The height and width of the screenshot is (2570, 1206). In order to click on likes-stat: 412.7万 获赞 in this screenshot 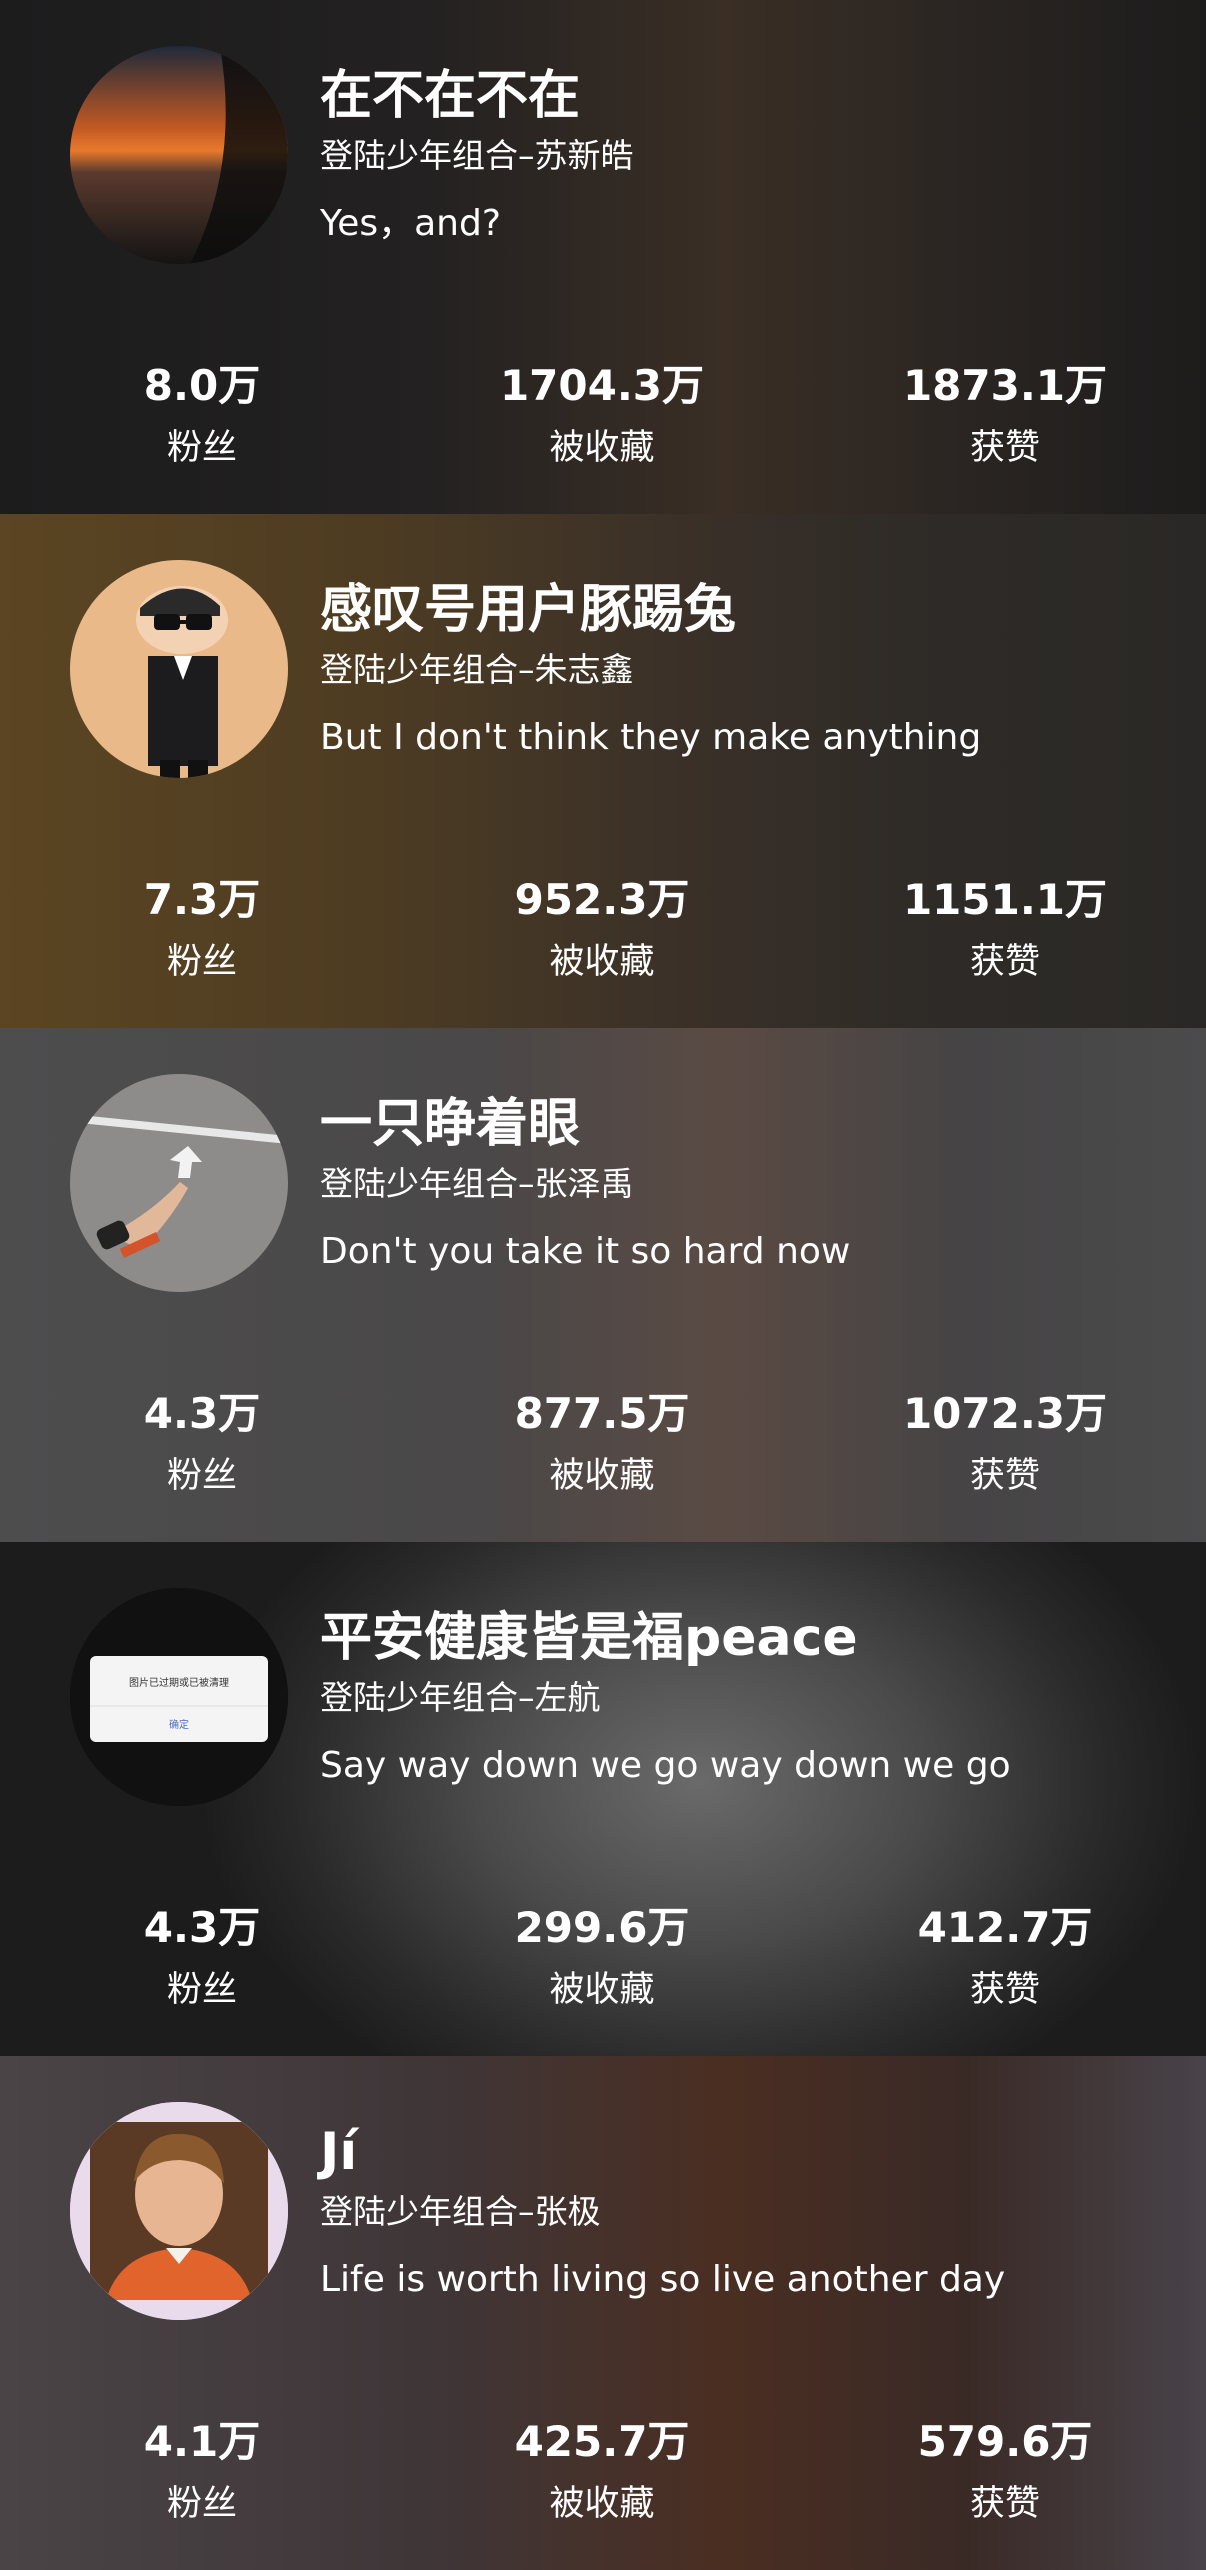, I will do `click(1005, 1958)`.